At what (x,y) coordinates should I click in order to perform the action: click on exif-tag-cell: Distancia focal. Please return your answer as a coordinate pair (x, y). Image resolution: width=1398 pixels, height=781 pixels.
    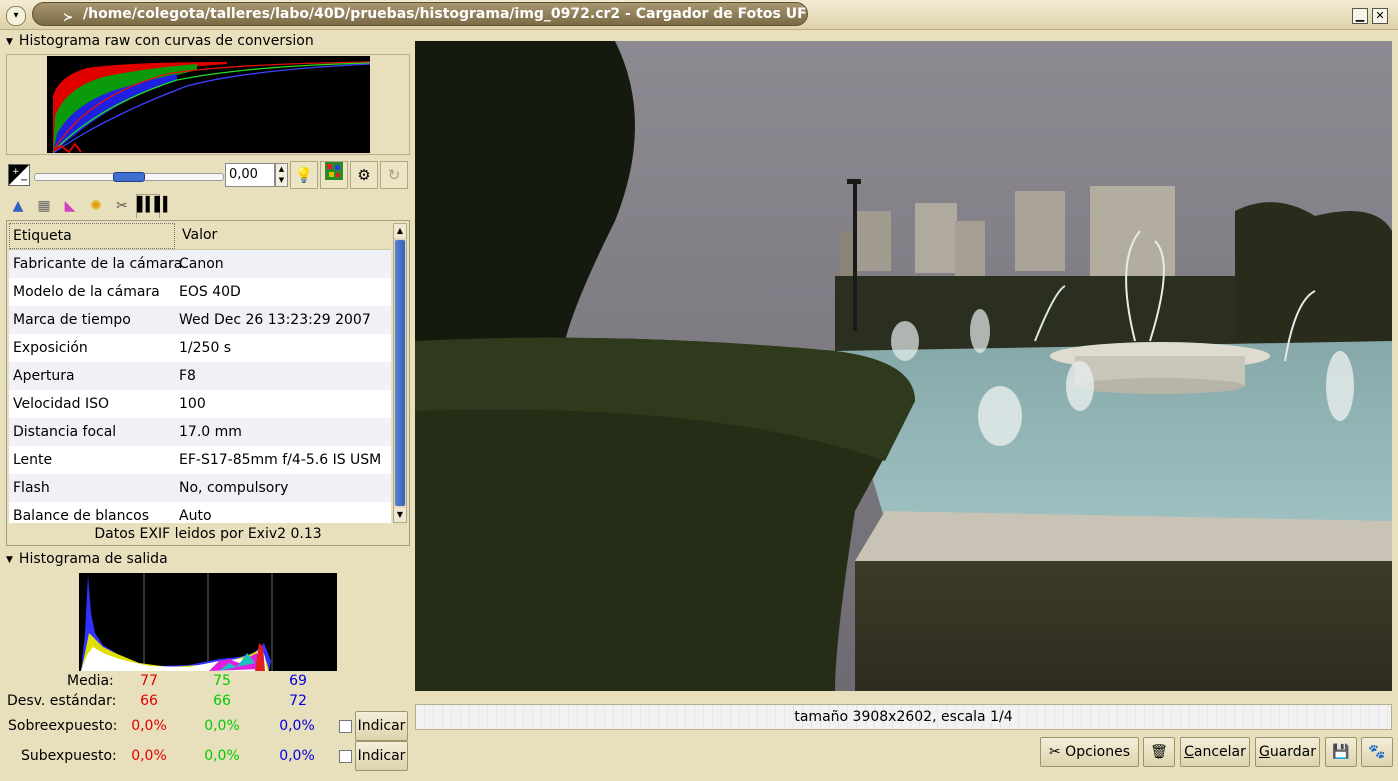
    Looking at the image, I should click on (65, 432).